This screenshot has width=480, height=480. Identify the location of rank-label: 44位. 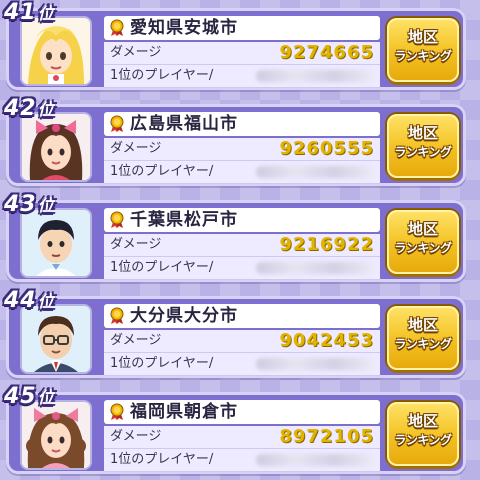
(29, 301).